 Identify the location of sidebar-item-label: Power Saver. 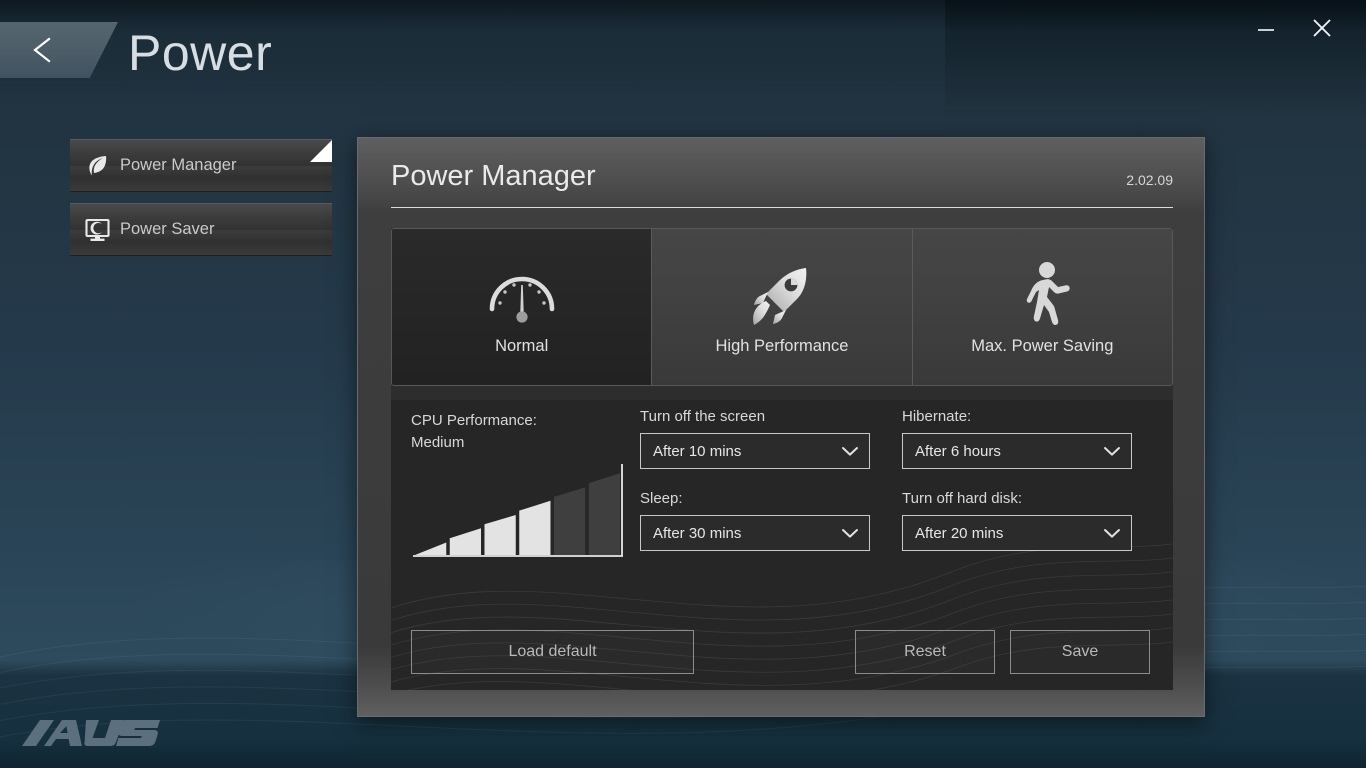
(167, 229).